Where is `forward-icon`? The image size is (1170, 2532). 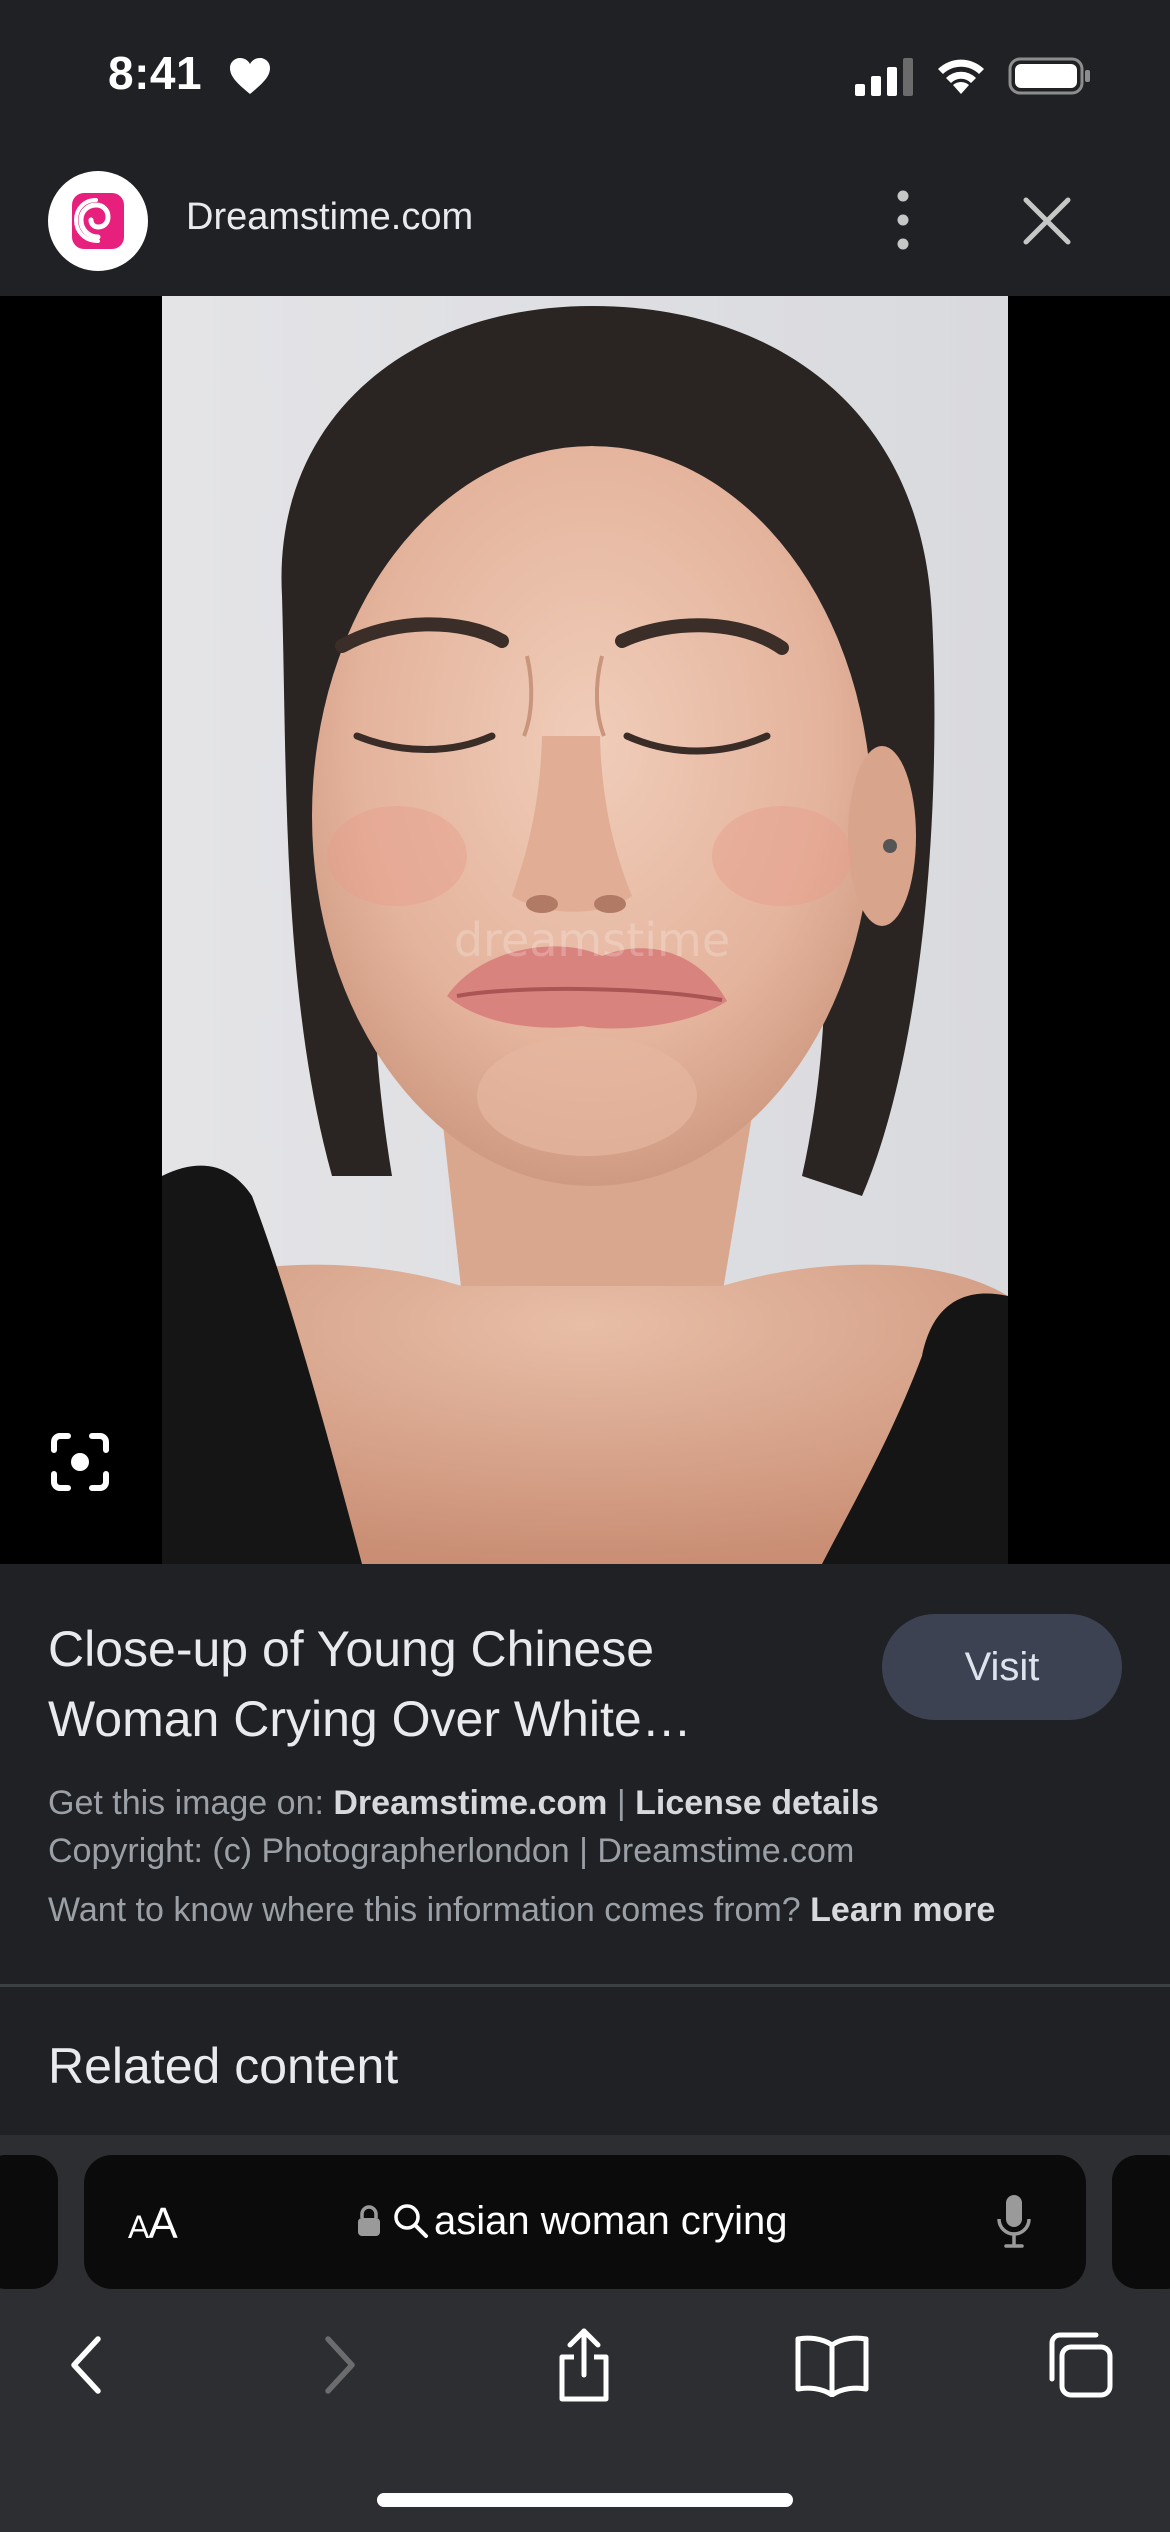
forward-icon is located at coordinates (340, 2365).